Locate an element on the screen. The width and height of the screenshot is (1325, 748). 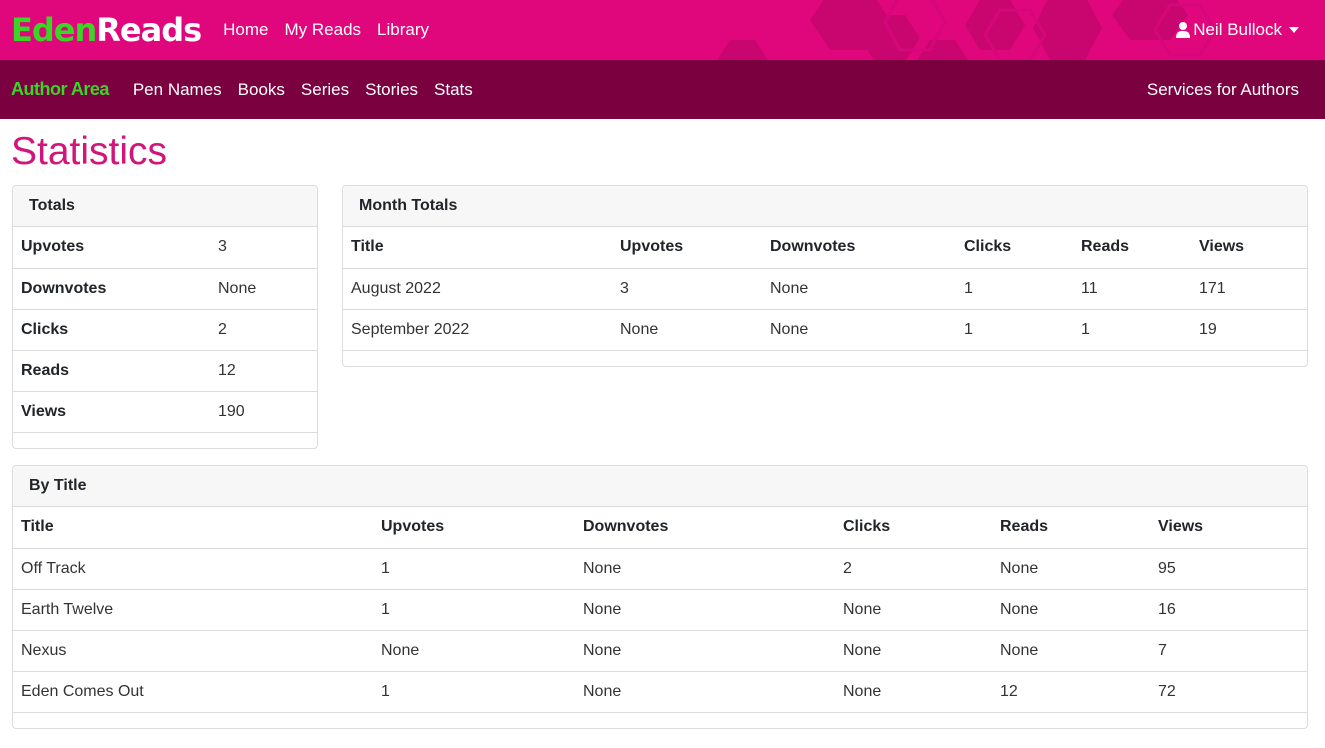
nav-library: Library is located at coordinates (403, 30).